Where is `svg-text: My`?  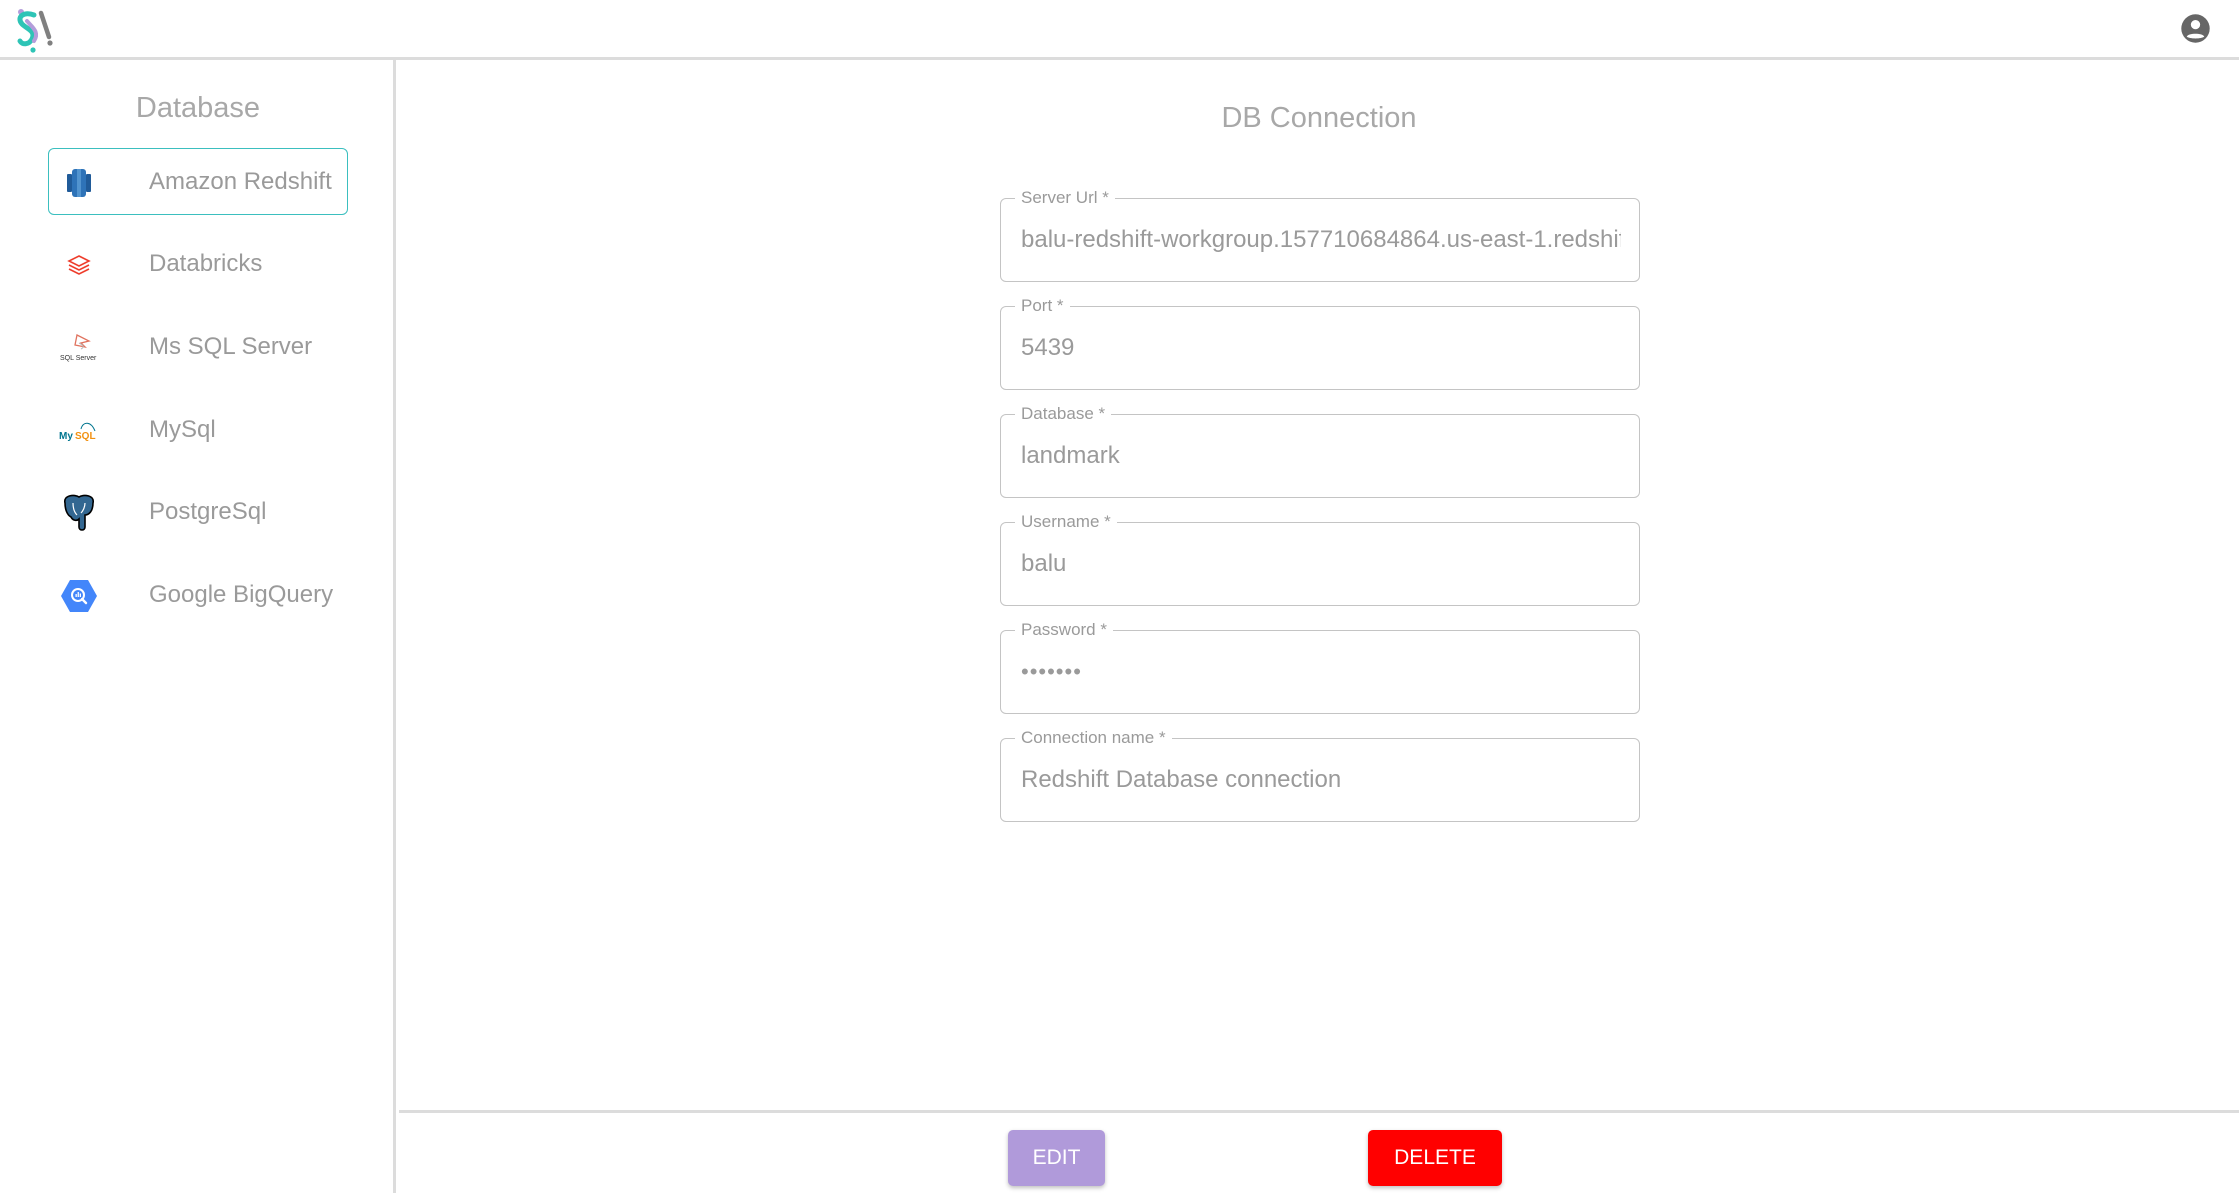
svg-text: My is located at coordinates (66, 436).